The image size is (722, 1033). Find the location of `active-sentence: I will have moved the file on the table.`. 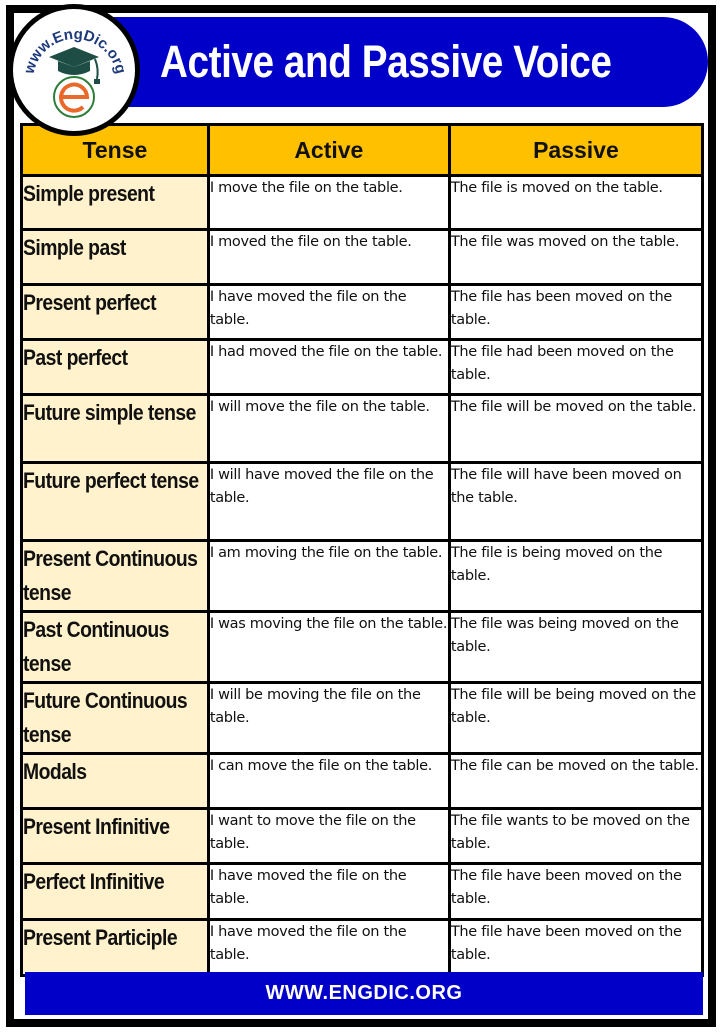

active-sentence: I will have moved the file on the table. is located at coordinates (328, 501).